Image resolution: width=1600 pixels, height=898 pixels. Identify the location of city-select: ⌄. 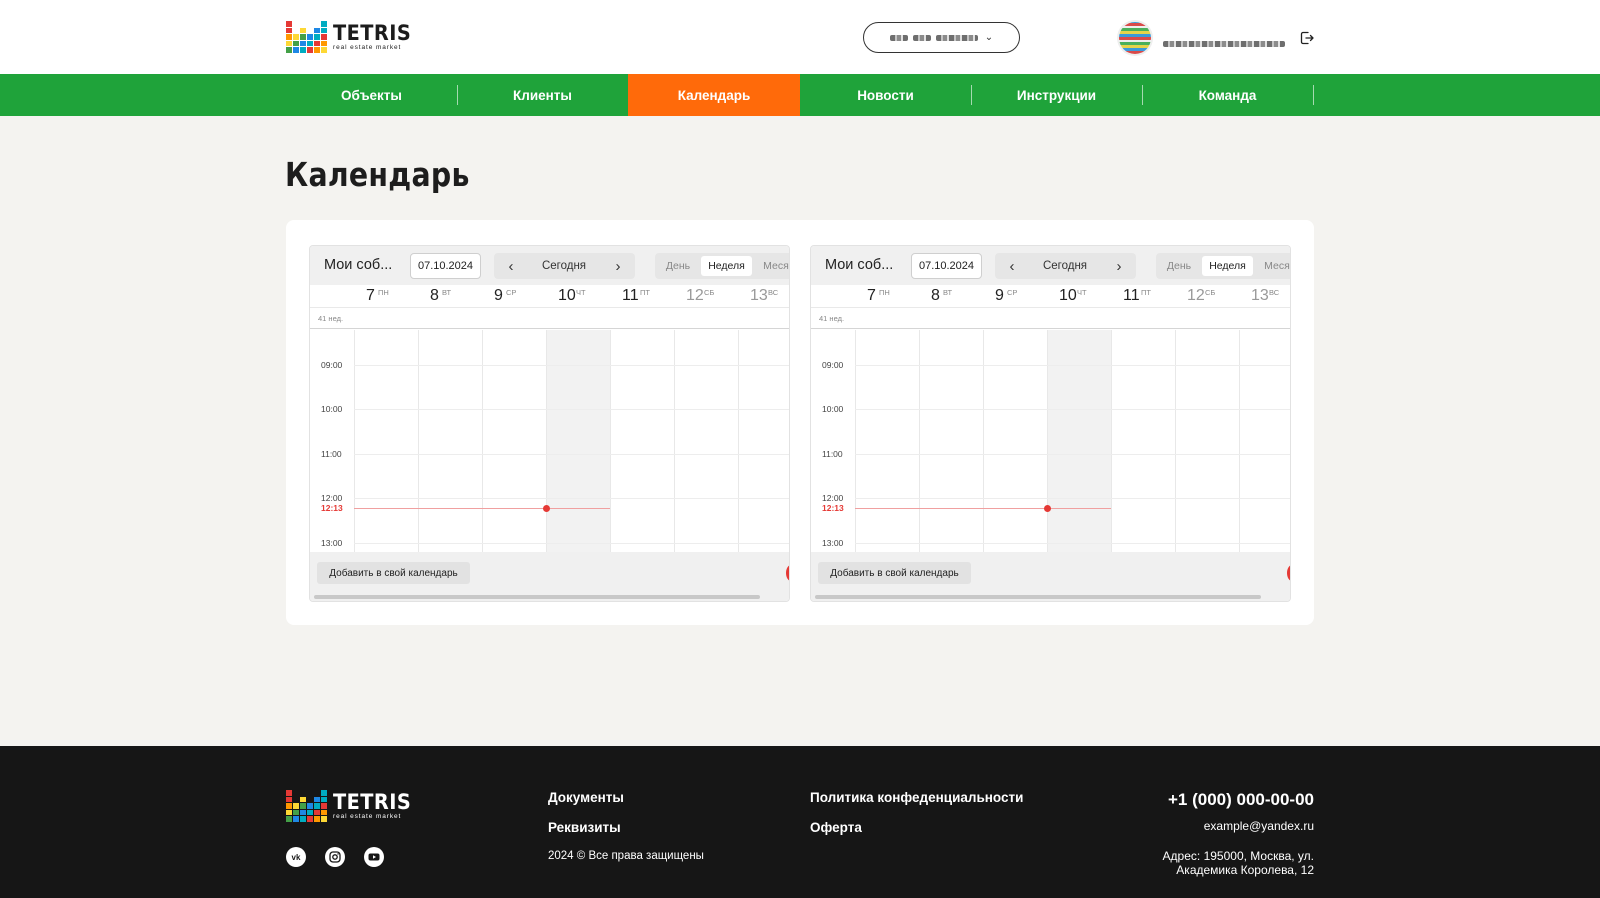
(941, 37).